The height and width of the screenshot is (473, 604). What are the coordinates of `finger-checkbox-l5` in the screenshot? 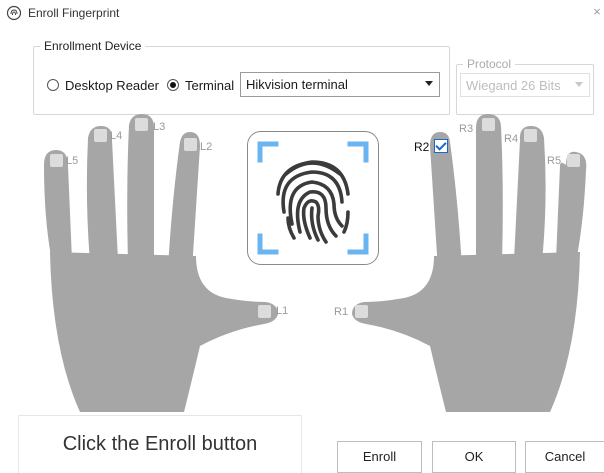 It's located at (56, 160).